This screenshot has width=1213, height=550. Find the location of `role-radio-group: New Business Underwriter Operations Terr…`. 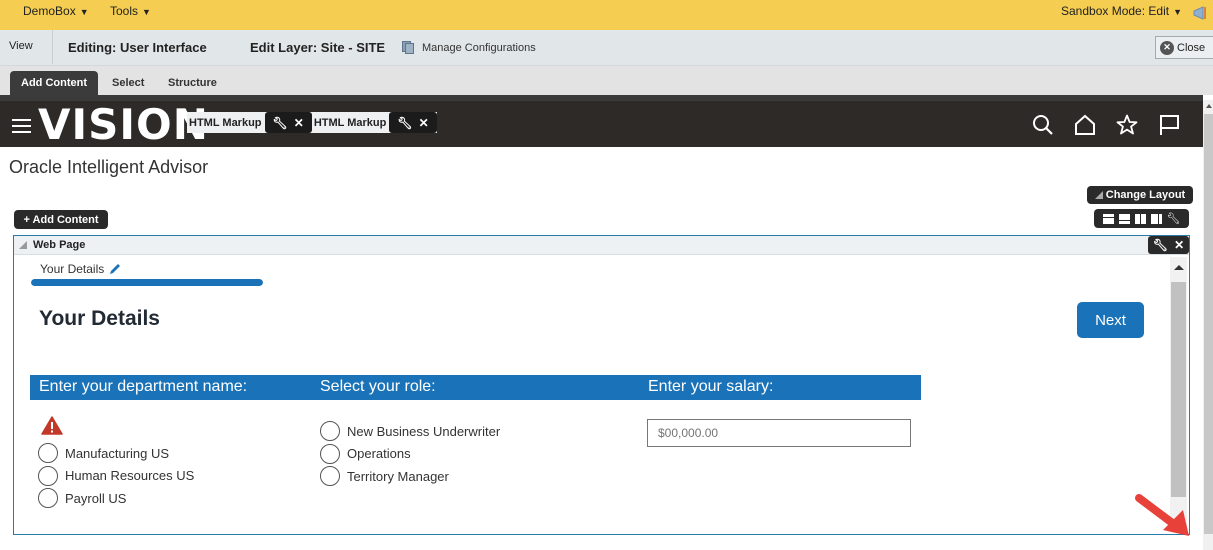

role-radio-group: New Business Underwriter Operations Terr… is located at coordinates (410, 454).